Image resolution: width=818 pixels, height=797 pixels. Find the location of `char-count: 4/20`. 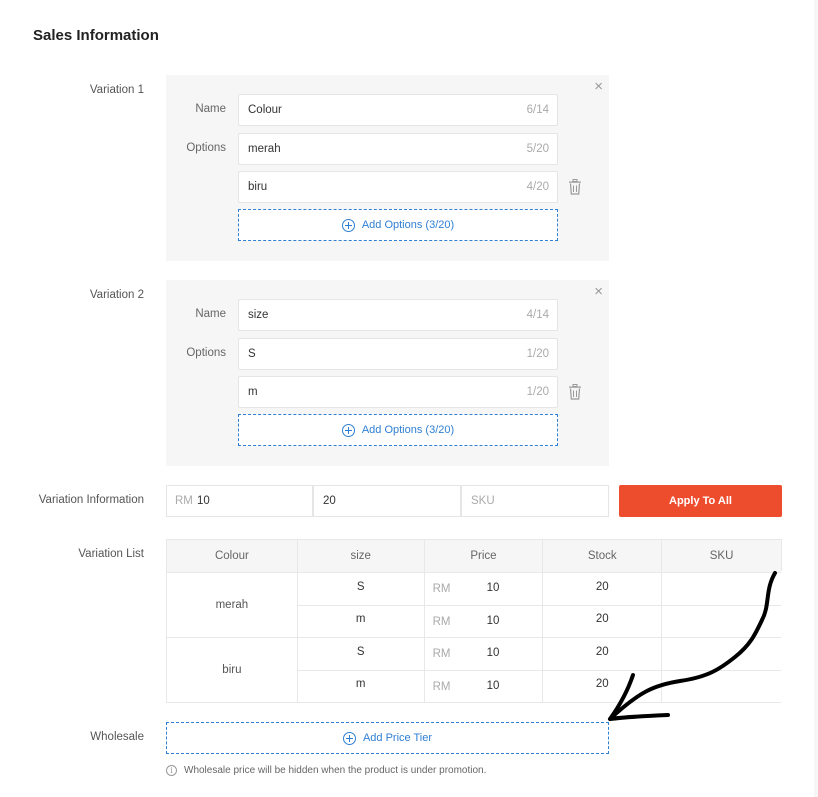

char-count: 4/20 is located at coordinates (537, 187).